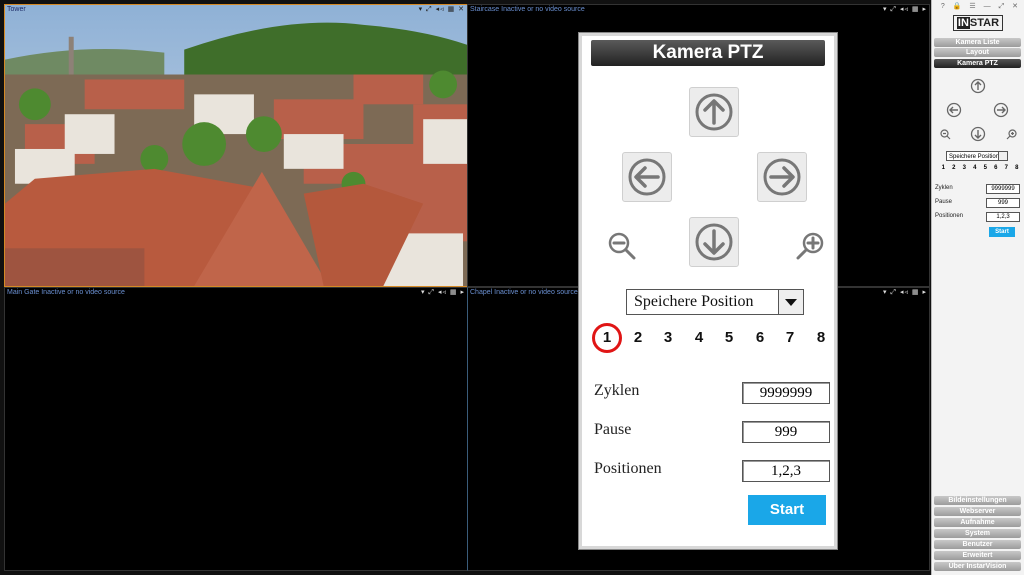 The image size is (1024, 575). Describe the element at coordinates (527, 9) in the screenshot. I see `camera-title: Staircase Inactive or no video source` at that location.